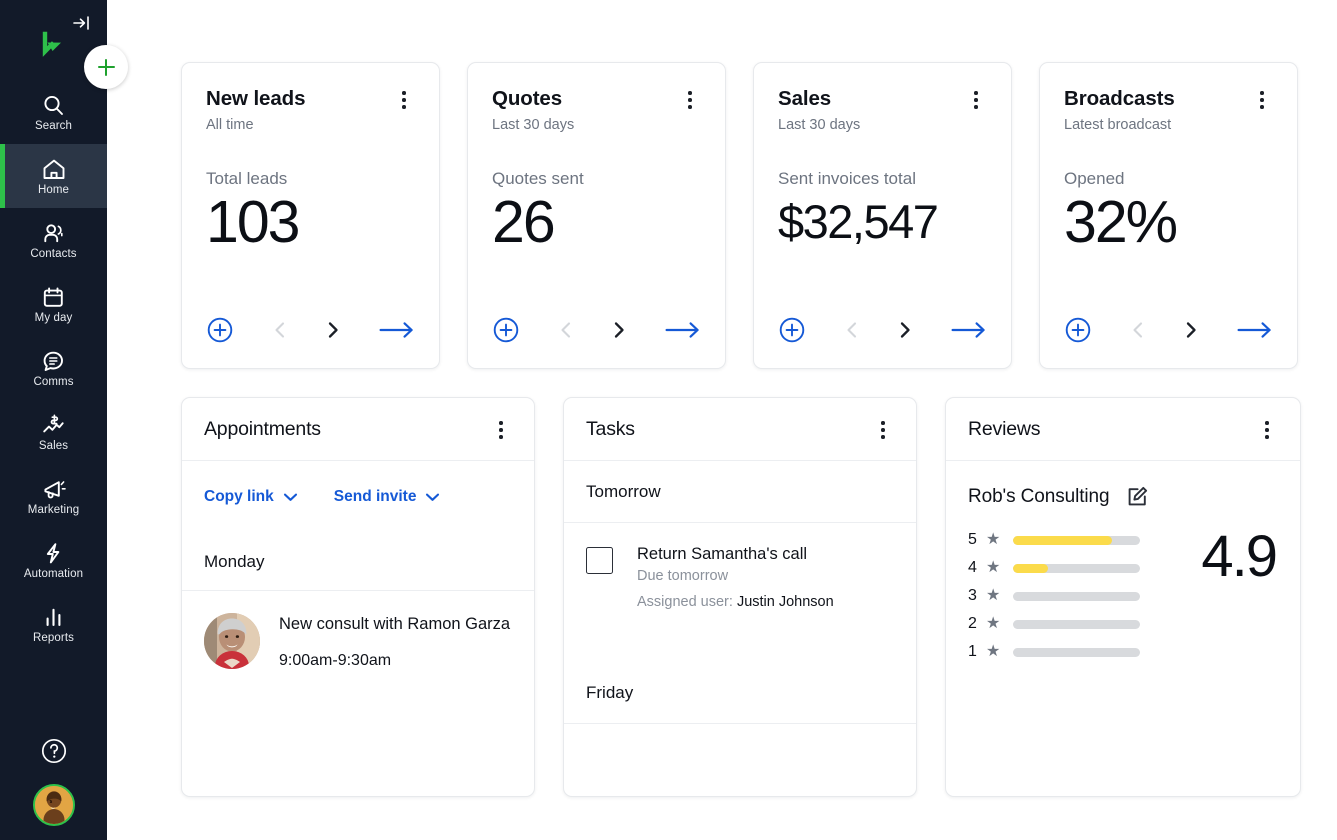 This screenshot has width=1337, height=840. I want to click on calendar-icon, so click(53, 297).